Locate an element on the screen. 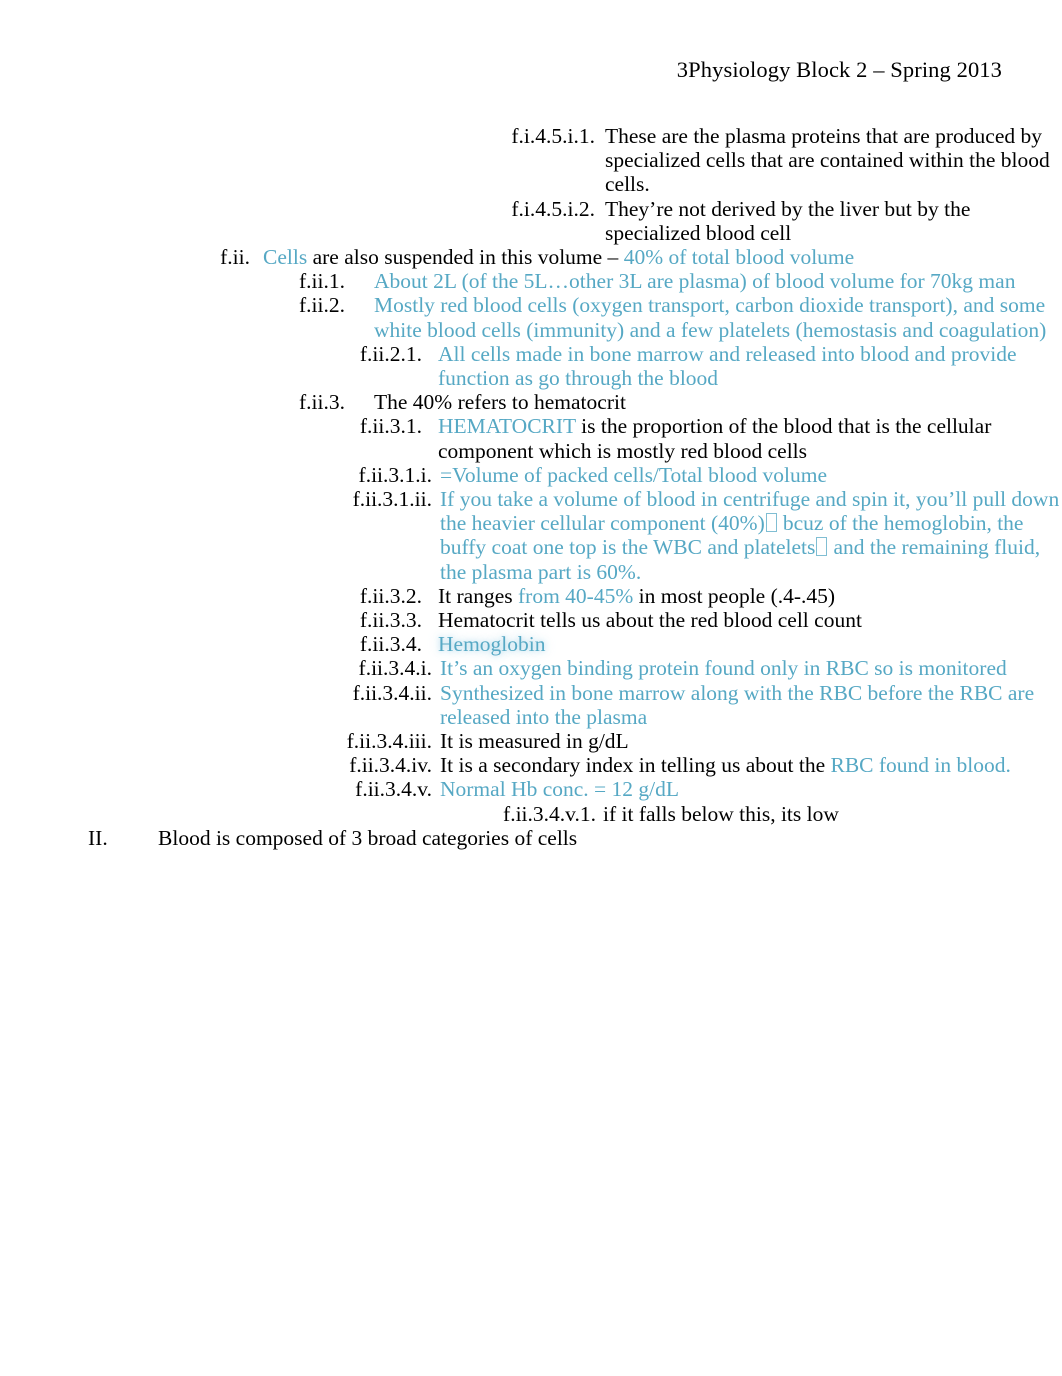 This screenshot has height=1376, width=1062. text-run: Hemoglobin is located at coordinates (492, 644).